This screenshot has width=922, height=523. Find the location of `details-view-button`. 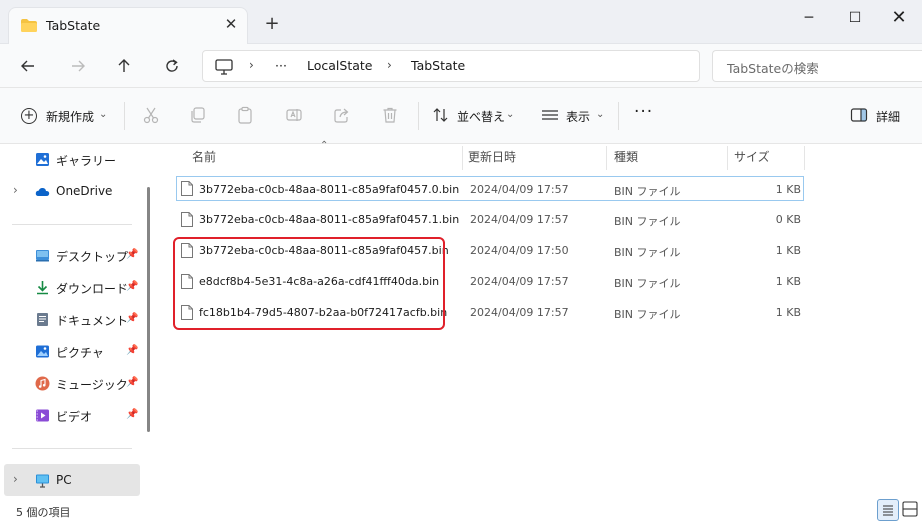

details-view-button is located at coordinates (888, 510).